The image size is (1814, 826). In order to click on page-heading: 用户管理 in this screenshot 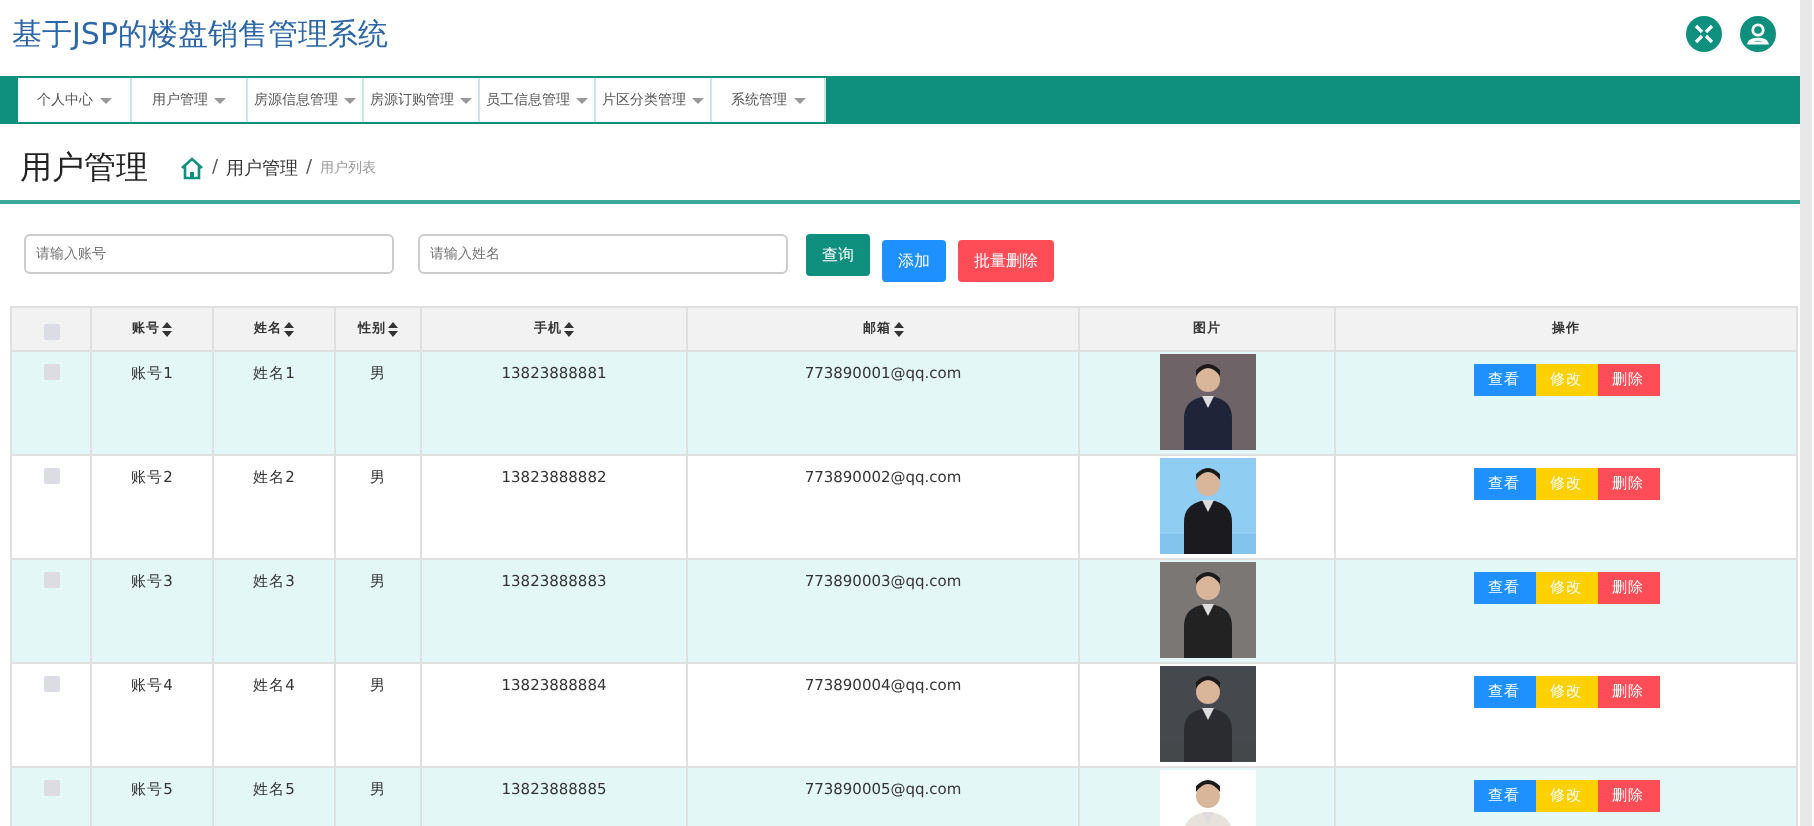, I will do `click(84, 168)`.